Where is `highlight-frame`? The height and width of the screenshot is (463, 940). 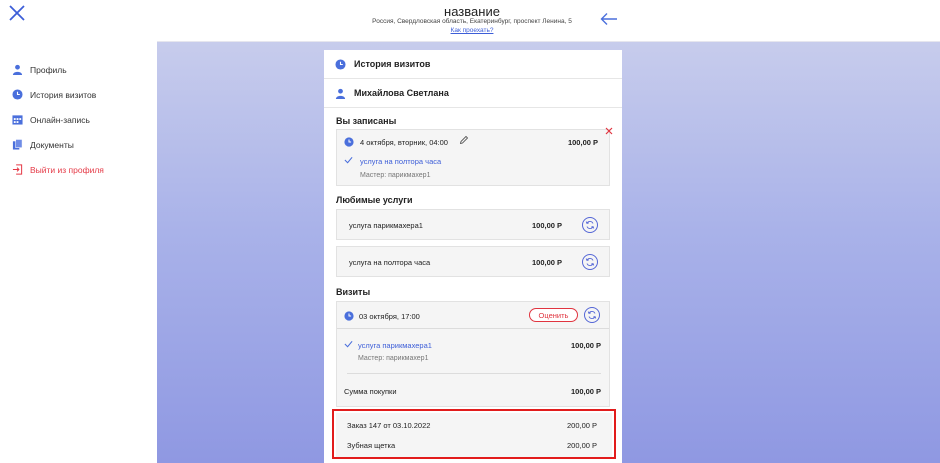 highlight-frame is located at coordinates (474, 434).